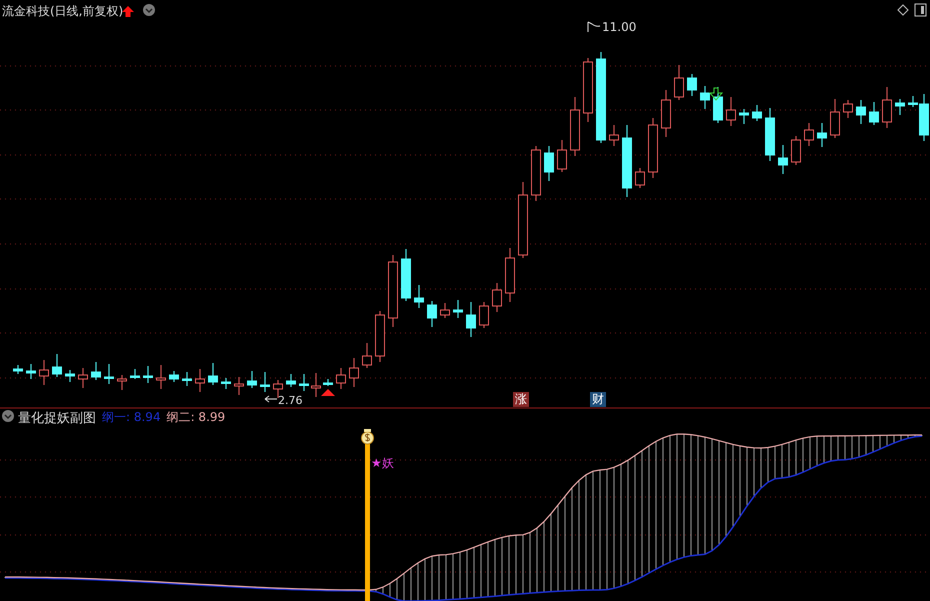 The width and height of the screenshot is (930, 601). What do you see at coordinates (131, 417) in the screenshot?
I see `indicator-value: 纲一: 8.94` at bounding box center [131, 417].